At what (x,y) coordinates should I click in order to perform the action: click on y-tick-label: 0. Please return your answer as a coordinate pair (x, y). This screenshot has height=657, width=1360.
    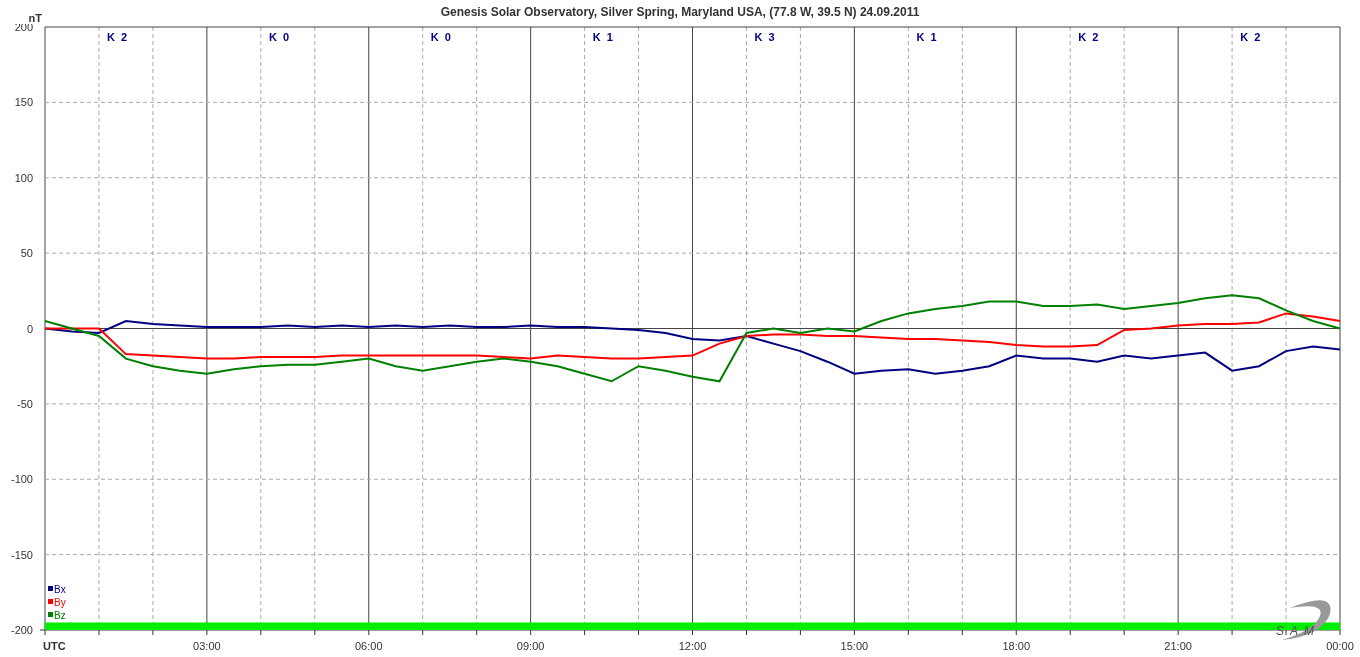
    Looking at the image, I should click on (29, 328).